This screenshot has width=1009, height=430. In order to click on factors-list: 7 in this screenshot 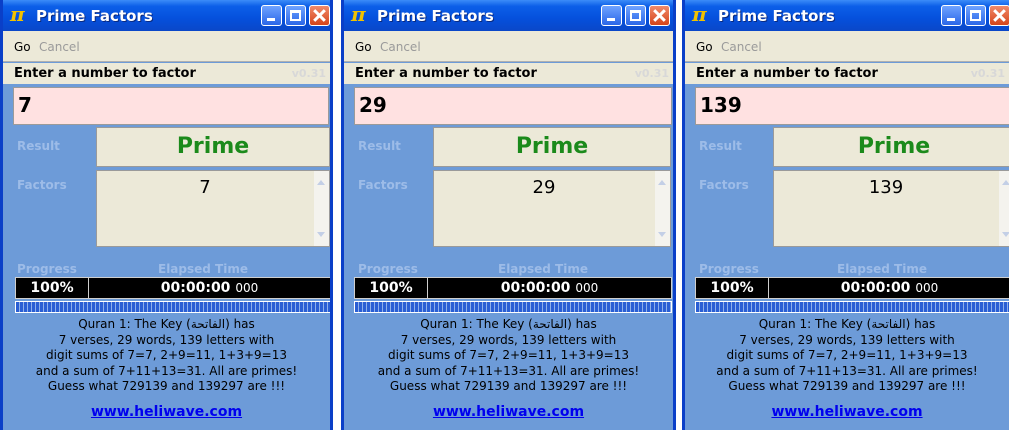, I will do `click(213, 208)`.